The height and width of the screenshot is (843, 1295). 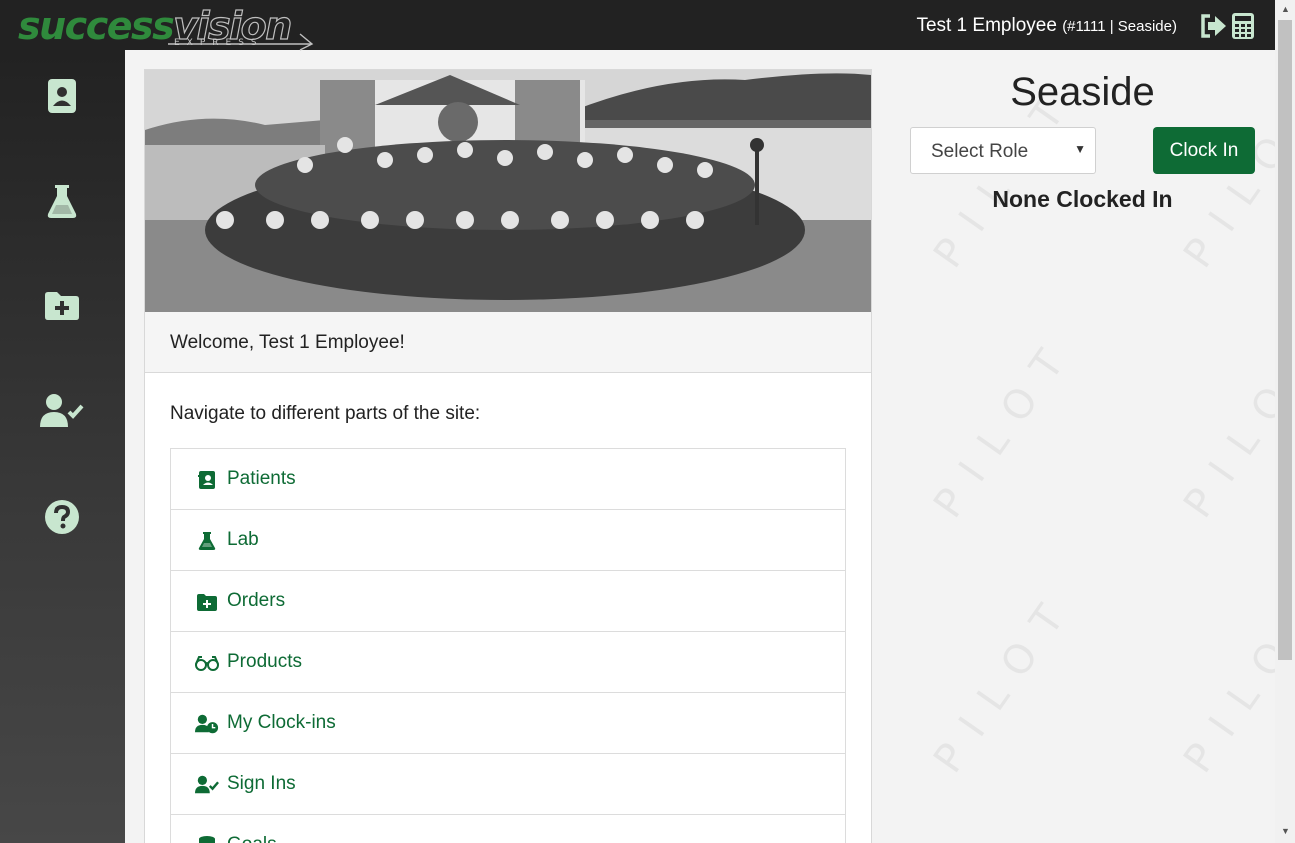 What do you see at coordinates (62, 446) in the screenshot?
I see `sidebar` at bounding box center [62, 446].